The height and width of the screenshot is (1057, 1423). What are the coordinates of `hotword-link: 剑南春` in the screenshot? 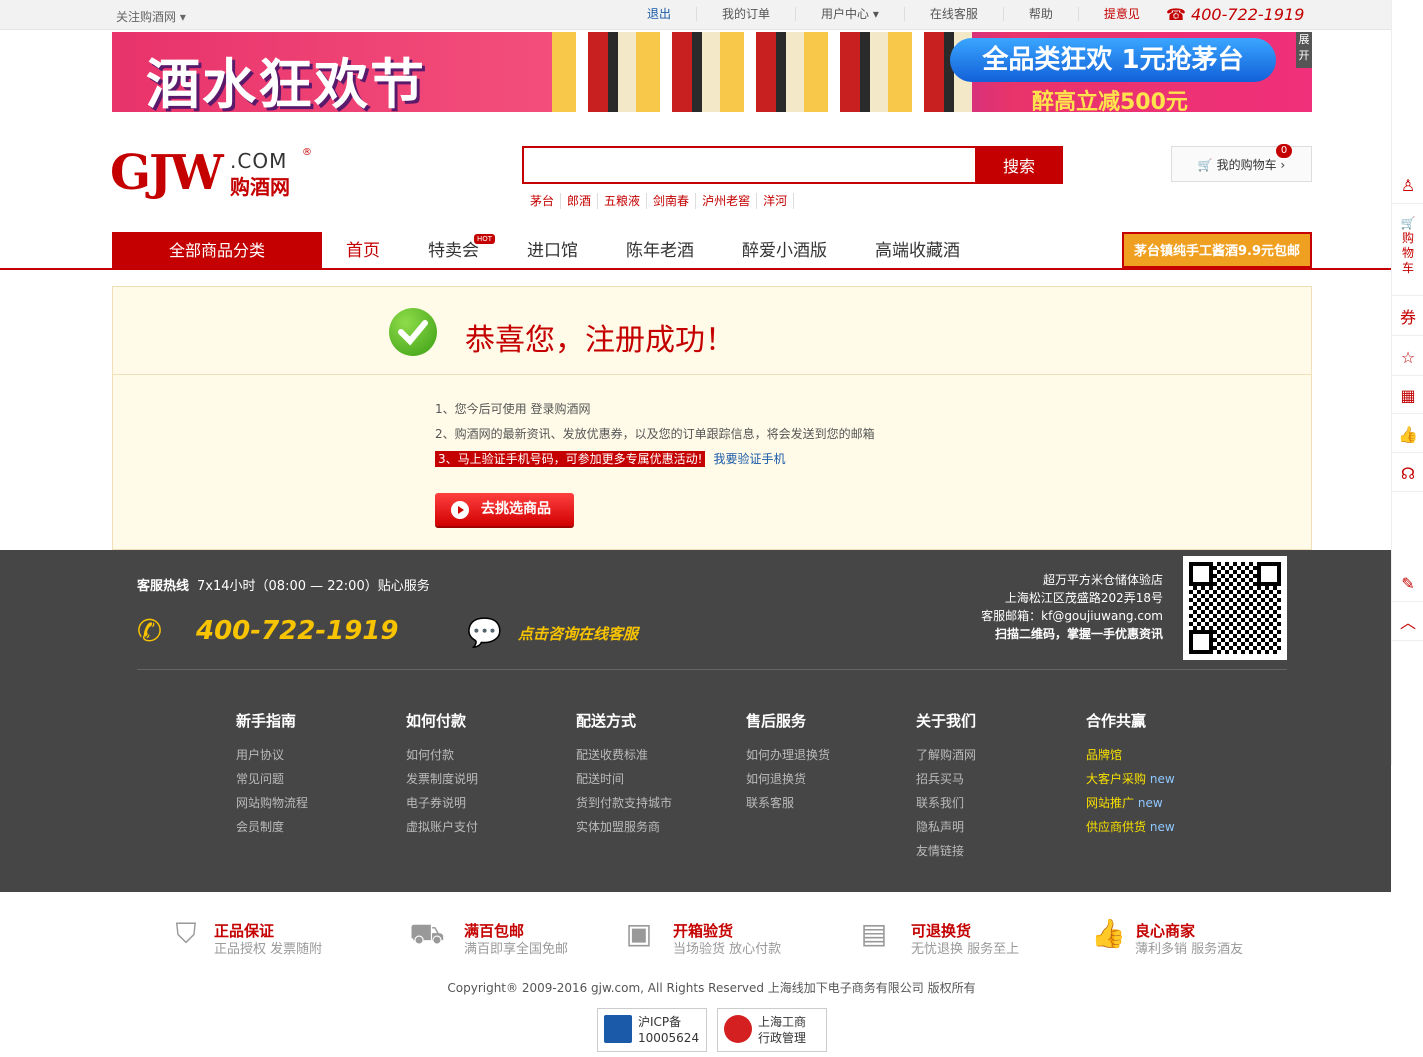 It's located at (672, 201).